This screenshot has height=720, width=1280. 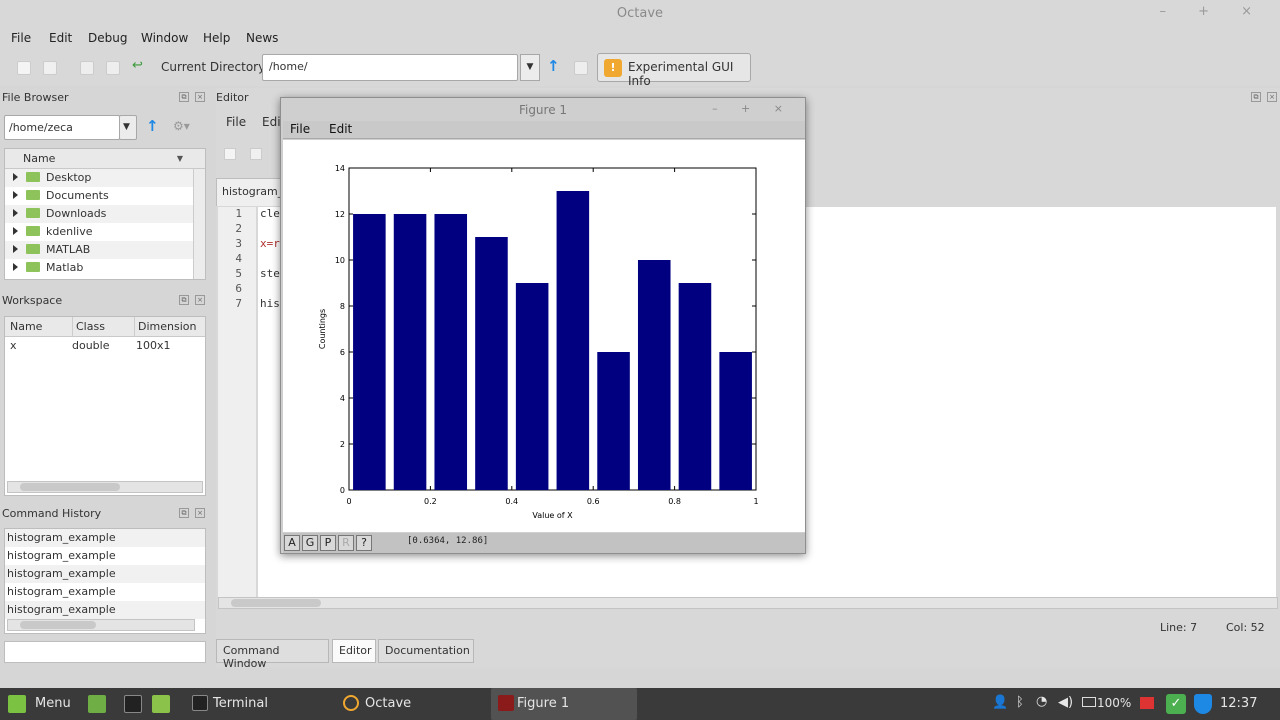 What do you see at coordinates (133, 704) in the screenshot?
I see `terminal-launcher-icon` at bounding box center [133, 704].